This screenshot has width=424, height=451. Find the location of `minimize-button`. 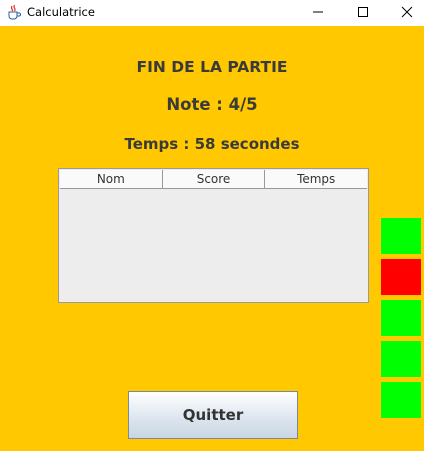

minimize-button is located at coordinates (318, 12).